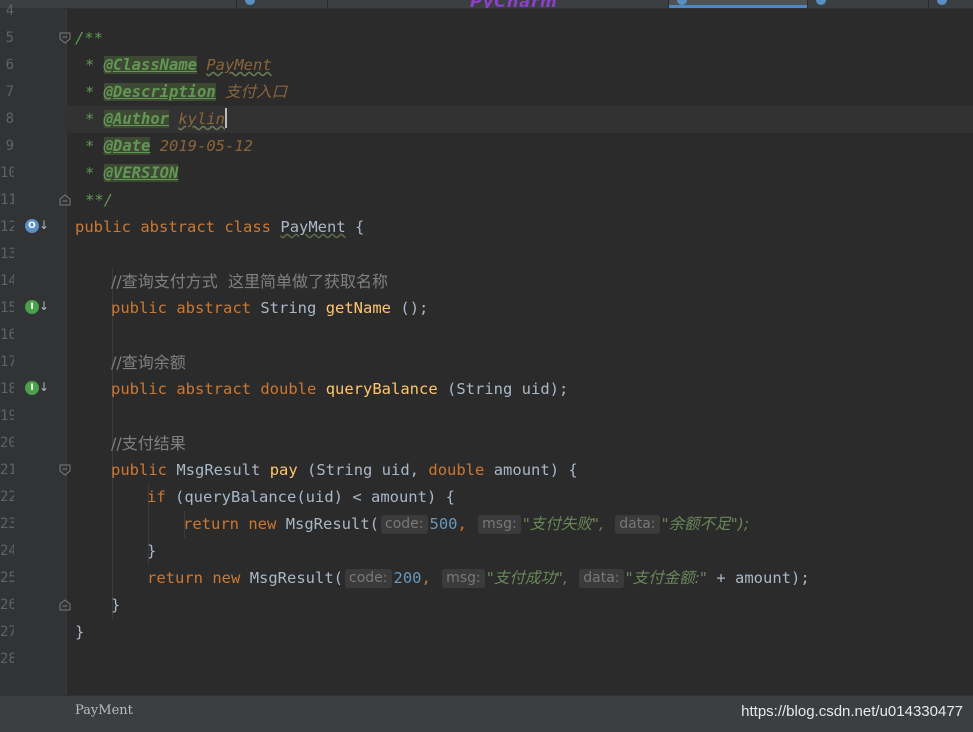 This screenshot has width=973, height=732. I want to click on method-name: pay, so click(283, 470).